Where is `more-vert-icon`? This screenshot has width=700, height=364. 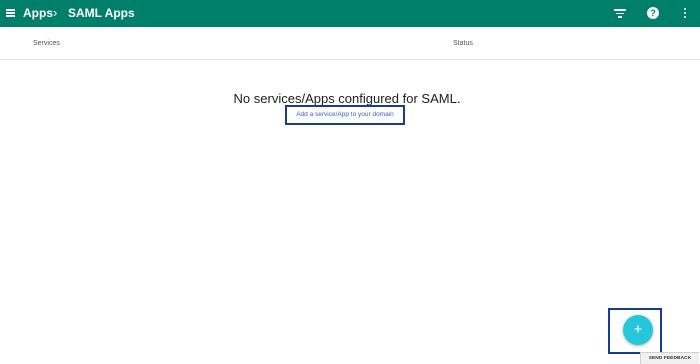 more-vert-icon is located at coordinates (685, 13).